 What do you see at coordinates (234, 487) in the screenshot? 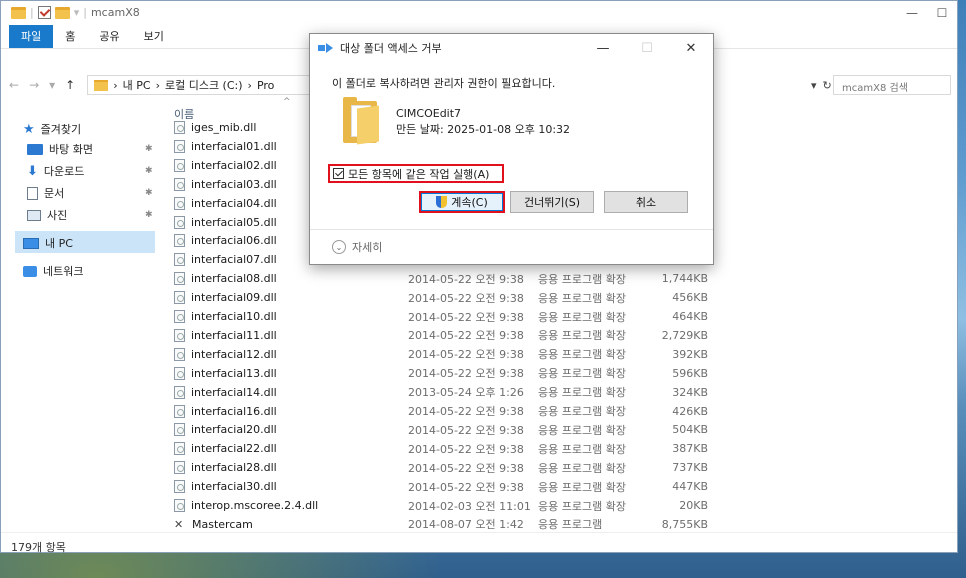
I see `file-name: interfacial30.dll` at bounding box center [234, 487].